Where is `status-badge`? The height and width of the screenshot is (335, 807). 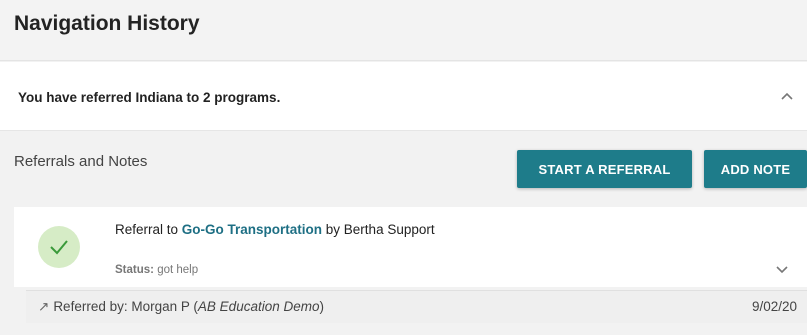 status-badge is located at coordinates (59, 247).